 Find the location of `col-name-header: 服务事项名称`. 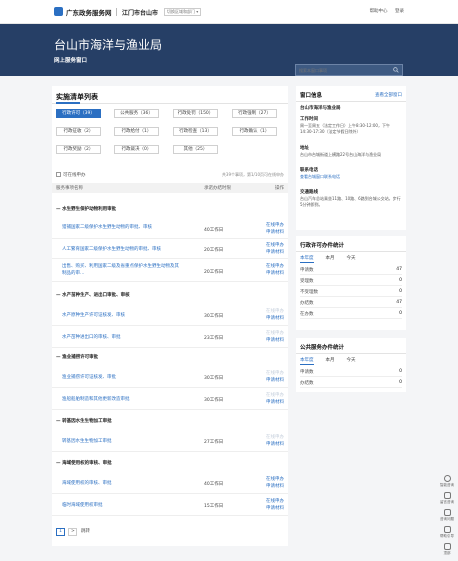

col-name-header: 服务事项名称 is located at coordinates (69, 188).